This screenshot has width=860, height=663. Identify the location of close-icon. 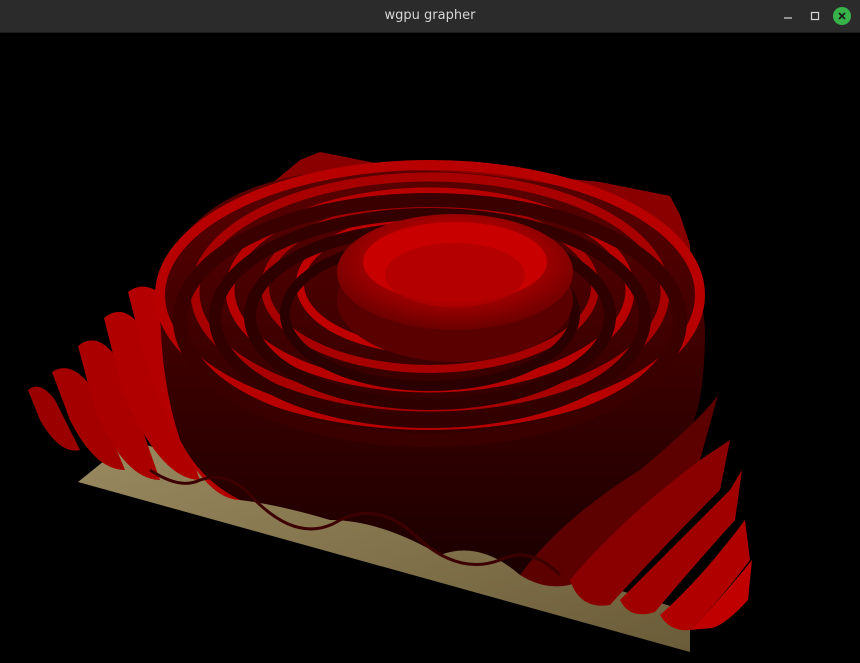
(842, 16).